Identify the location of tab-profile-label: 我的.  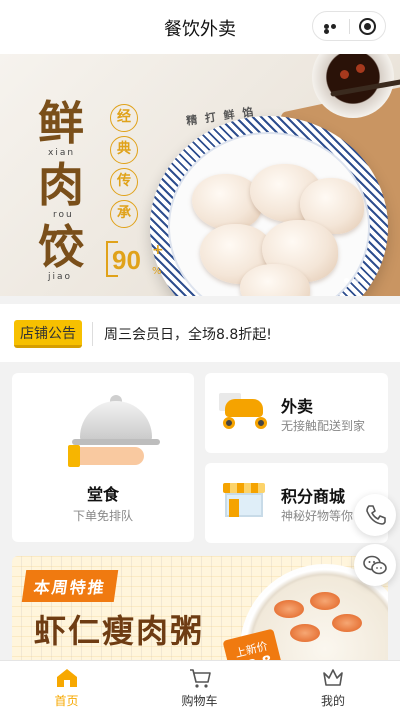
(332, 701).